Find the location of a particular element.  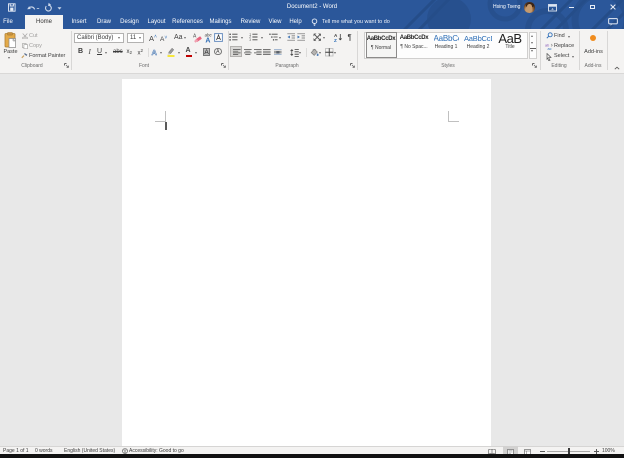

svg-text: 3 is located at coordinates (250, 39).